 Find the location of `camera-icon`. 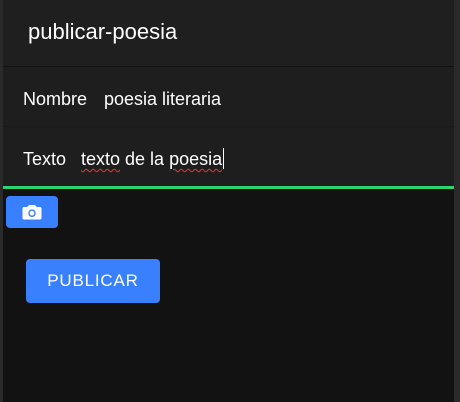

camera-icon is located at coordinates (32, 212).